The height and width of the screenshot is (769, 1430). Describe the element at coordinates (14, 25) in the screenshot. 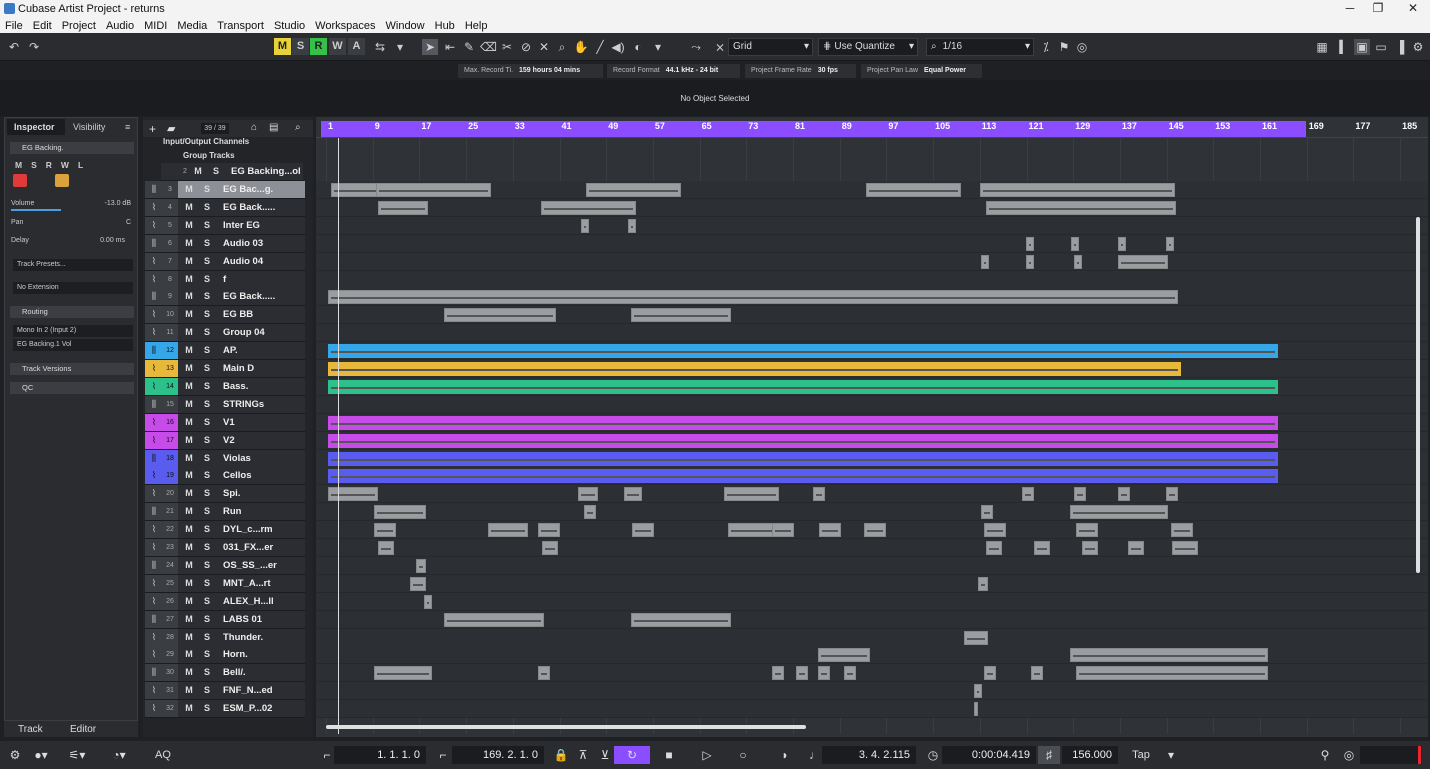

I see `menu-file: File` at that location.